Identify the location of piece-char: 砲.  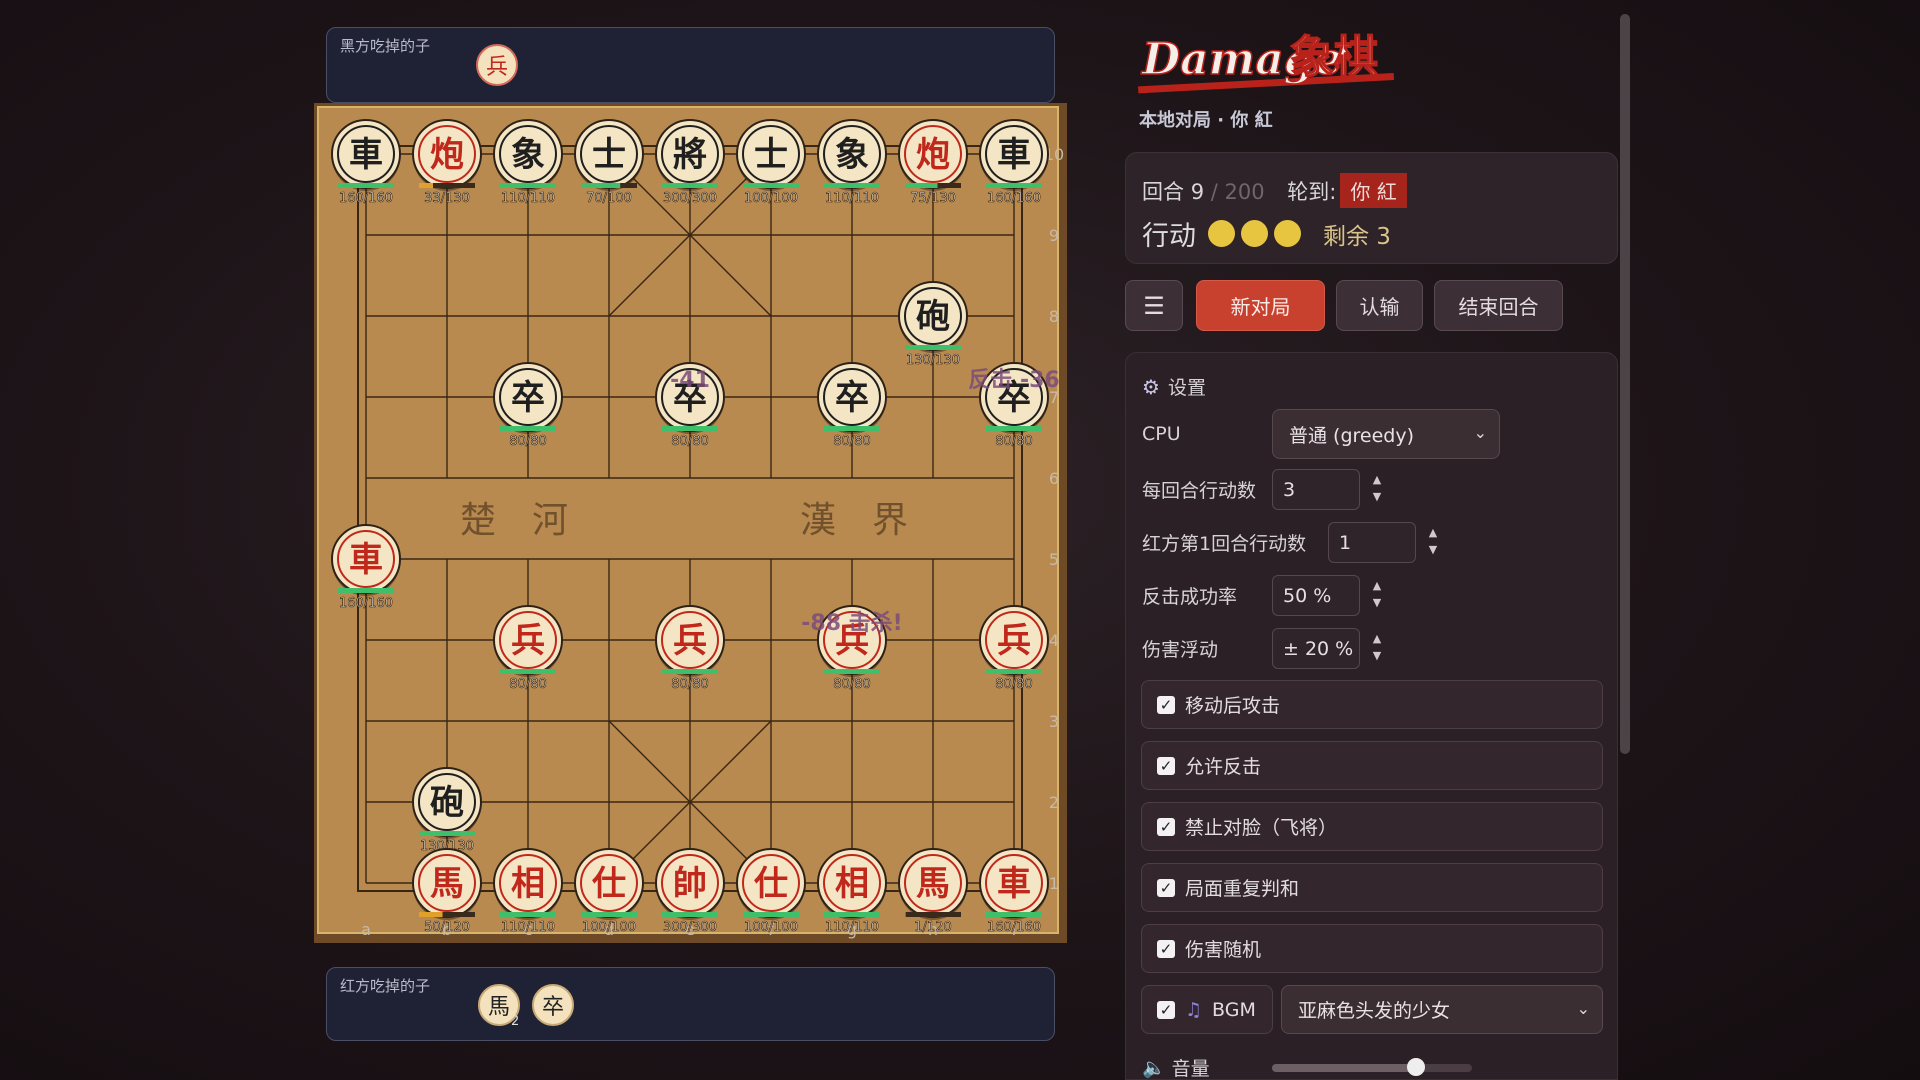
(933, 317).